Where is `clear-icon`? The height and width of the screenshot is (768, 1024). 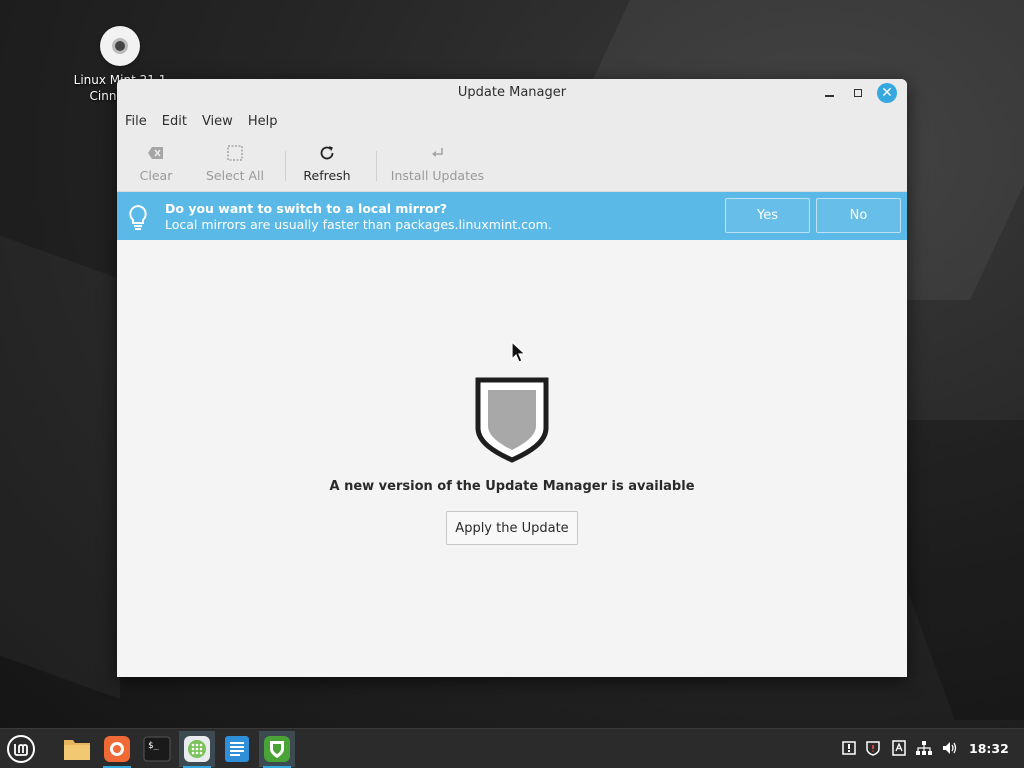
clear-icon is located at coordinates (156, 153).